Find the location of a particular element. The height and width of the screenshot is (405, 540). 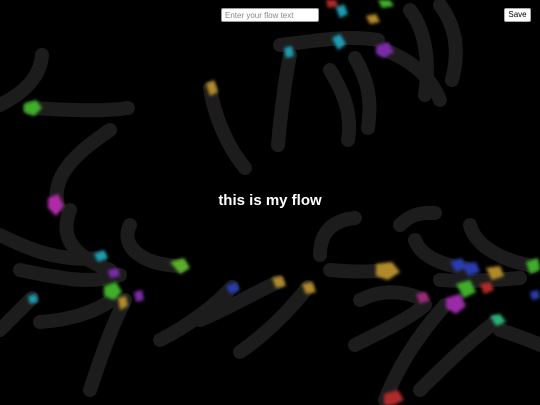

flow-text-input is located at coordinates (270, 15).